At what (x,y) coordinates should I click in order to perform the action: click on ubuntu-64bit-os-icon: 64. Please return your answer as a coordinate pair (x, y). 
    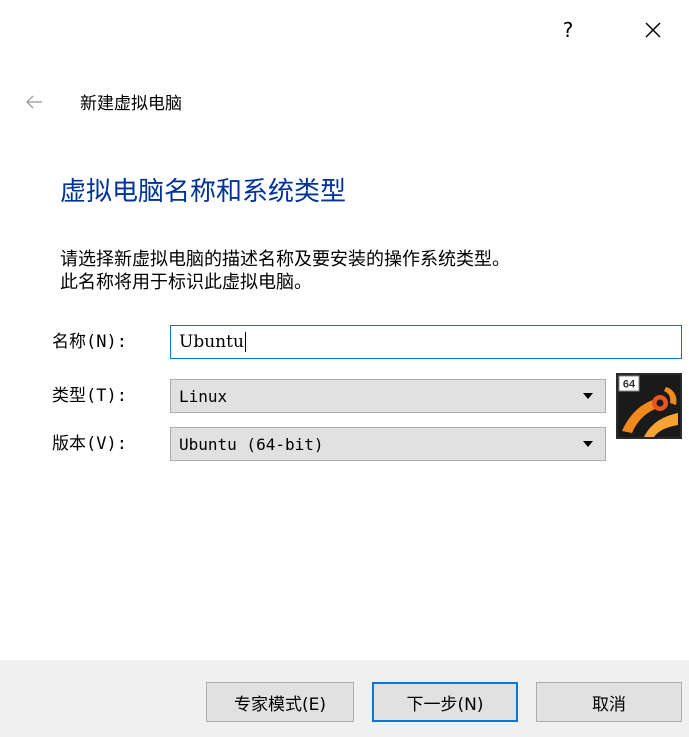
    Looking at the image, I should click on (649, 406).